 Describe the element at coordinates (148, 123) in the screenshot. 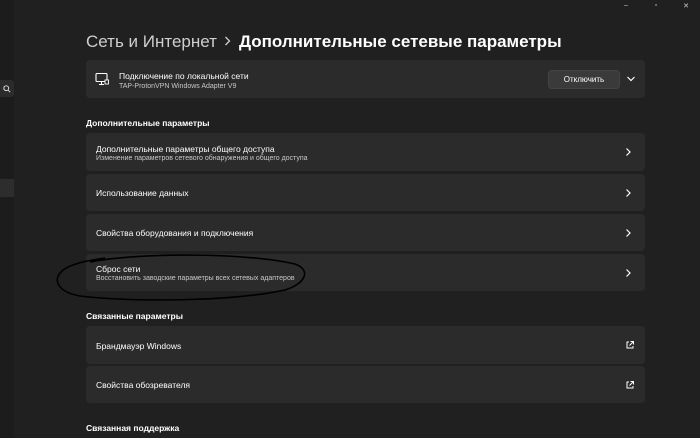

I see `advanced-section-title: Дополнительные параметры` at that location.